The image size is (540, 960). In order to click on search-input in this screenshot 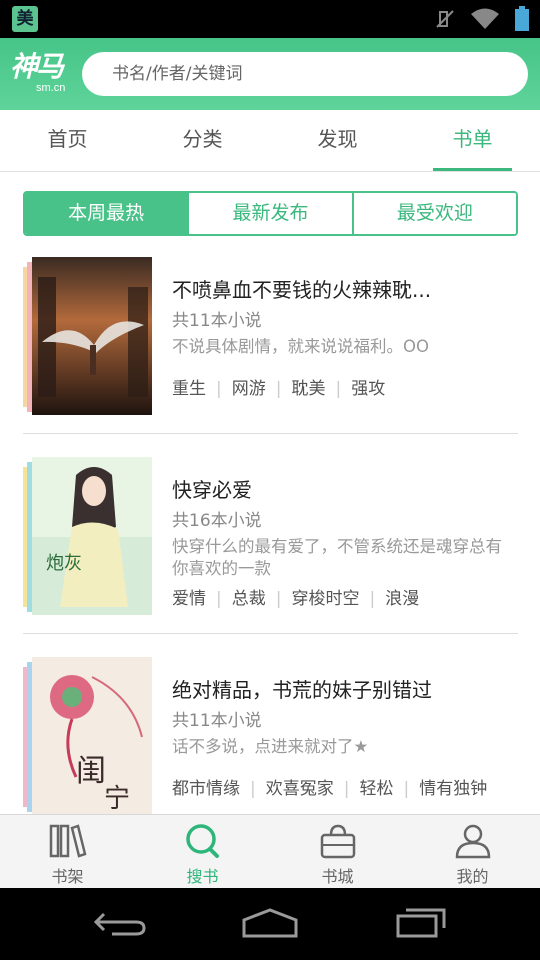, I will do `click(312, 74)`.